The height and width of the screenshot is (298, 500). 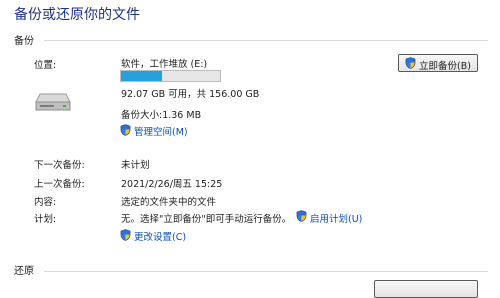 What do you see at coordinates (190, 94) in the screenshot?
I see `space-text: 92.07 GB 可用，共 156.00 GB` at bounding box center [190, 94].